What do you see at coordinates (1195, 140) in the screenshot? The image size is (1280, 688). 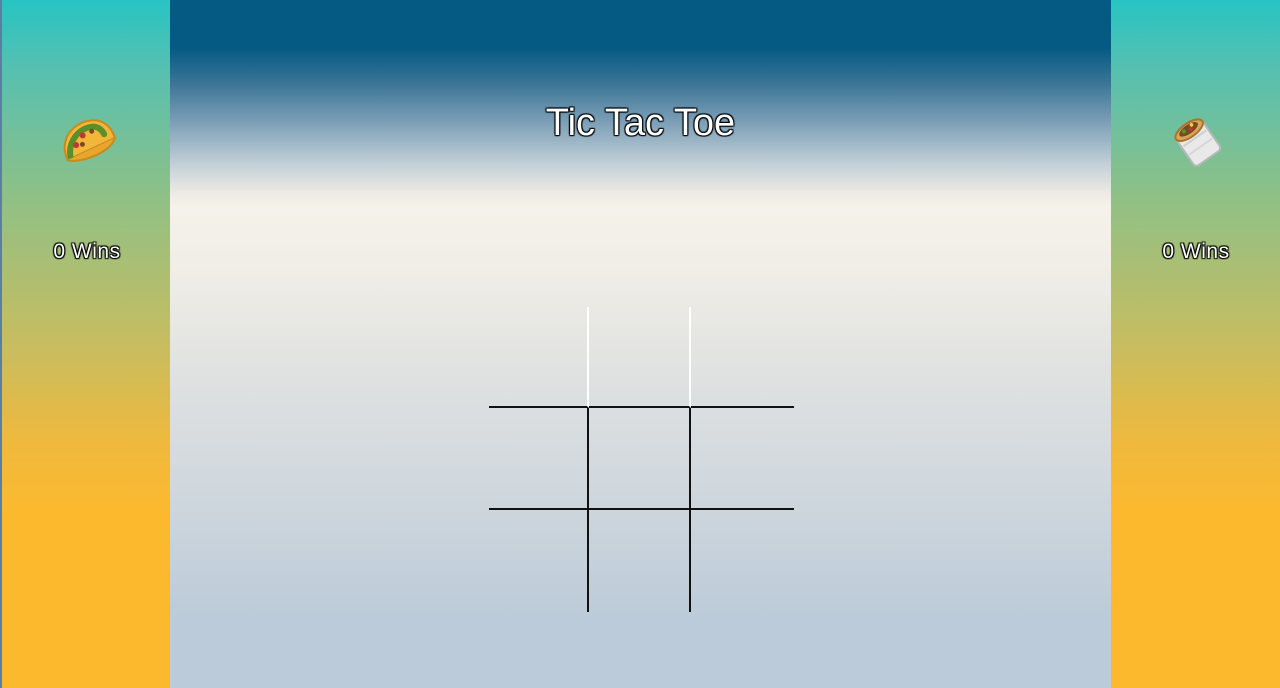 I see `burrito-icon` at bounding box center [1195, 140].